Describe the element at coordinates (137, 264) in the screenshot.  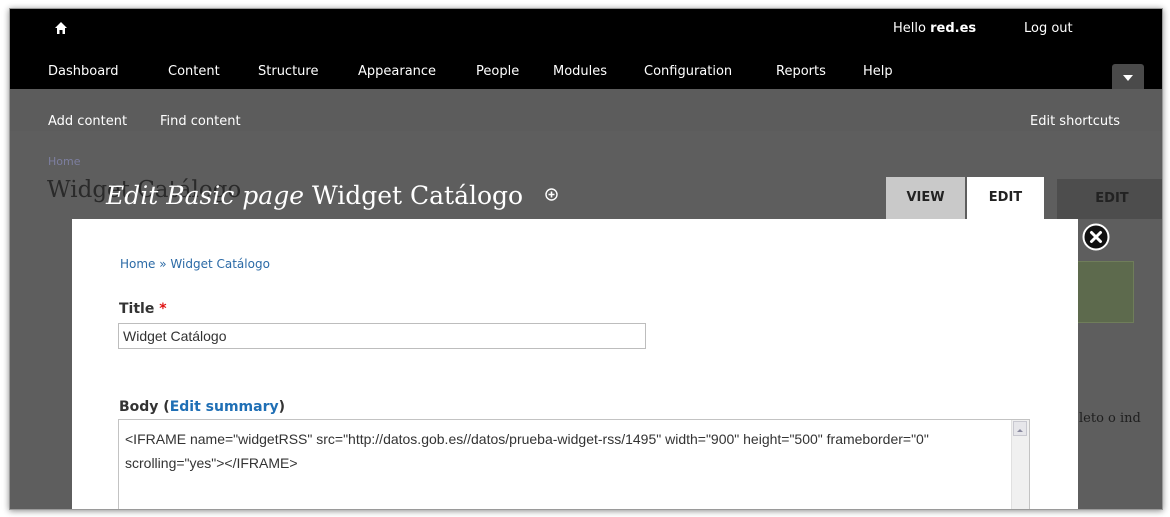
I see `breadcrumb-home: Home` at that location.